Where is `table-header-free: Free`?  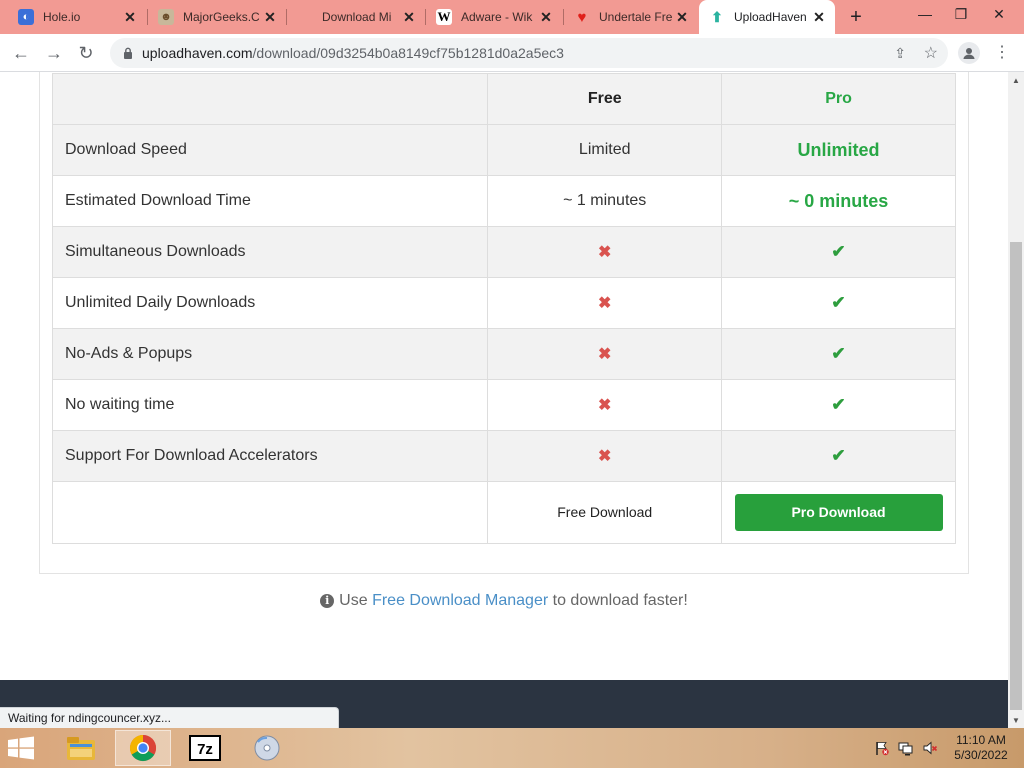 table-header-free: Free is located at coordinates (605, 99).